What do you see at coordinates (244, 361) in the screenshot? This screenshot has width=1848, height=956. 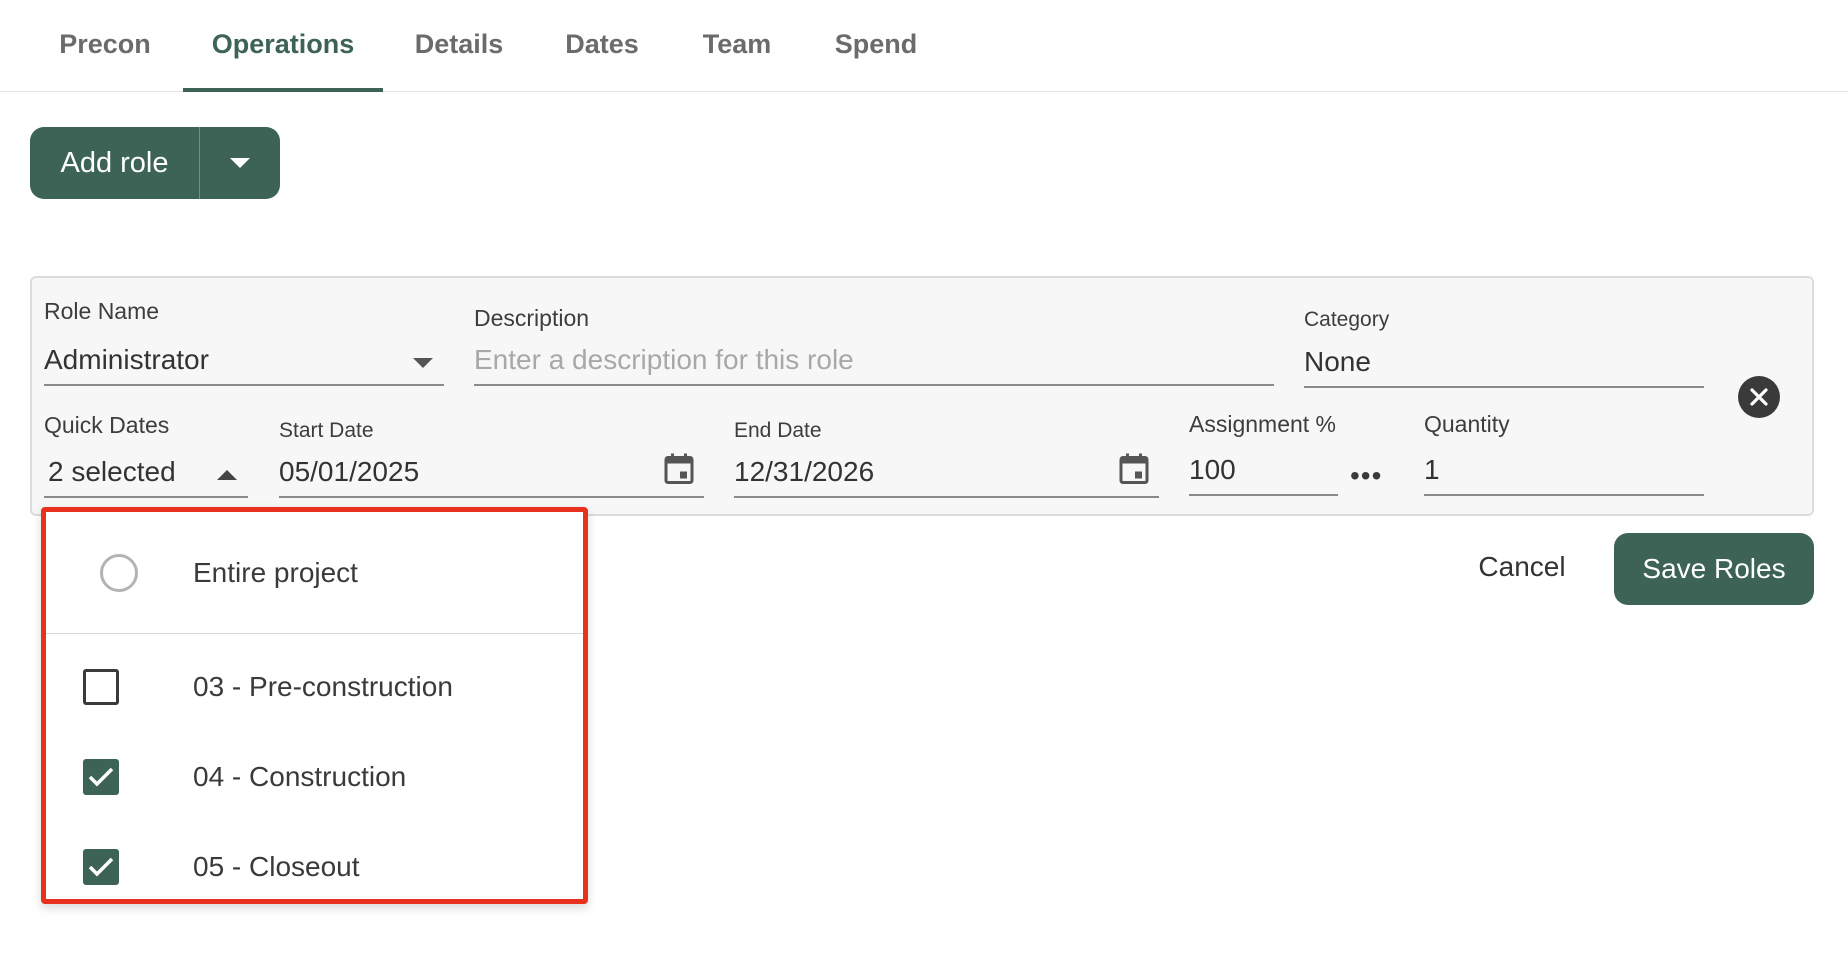 I see `role-name-select: Administrator` at bounding box center [244, 361].